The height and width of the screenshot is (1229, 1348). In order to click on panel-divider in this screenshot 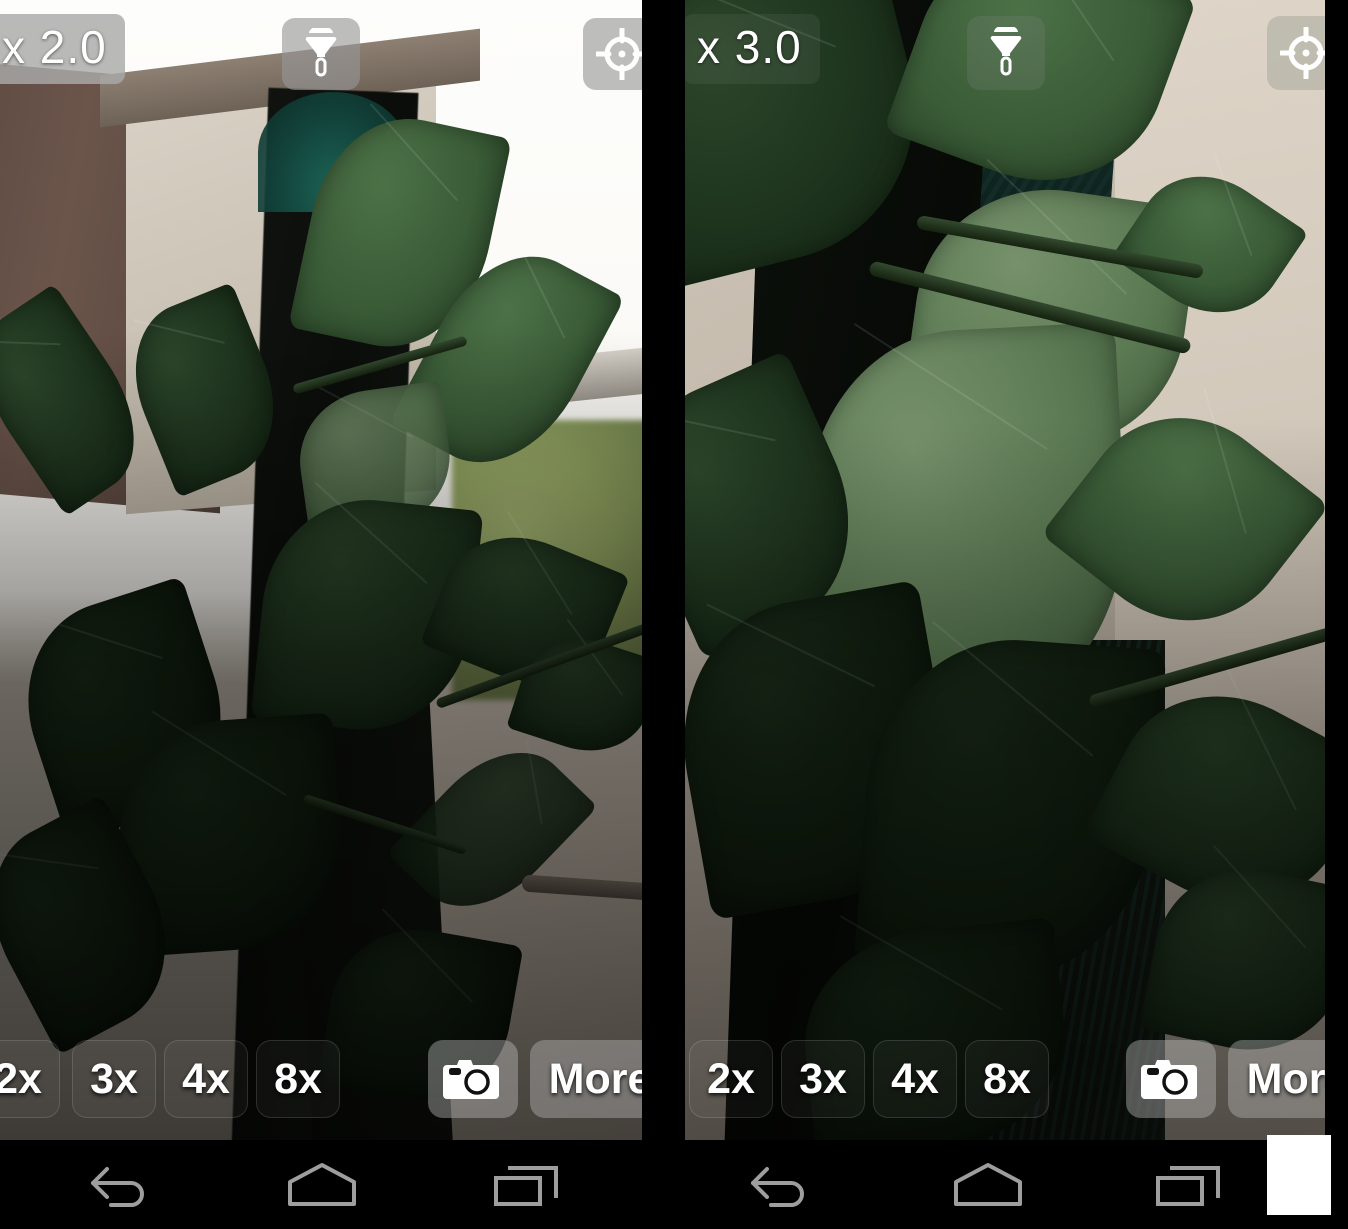, I will do `click(663, 570)`.